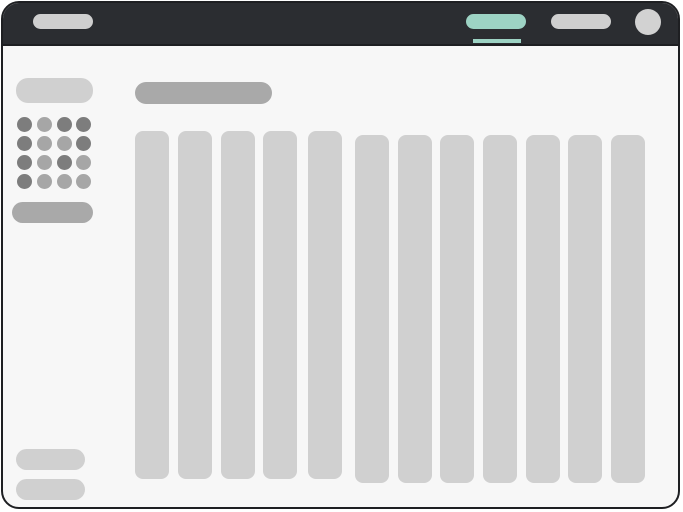 The width and height of the screenshot is (683, 512). What do you see at coordinates (54, 90) in the screenshot?
I see `sidebar-top-item` at bounding box center [54, 90].